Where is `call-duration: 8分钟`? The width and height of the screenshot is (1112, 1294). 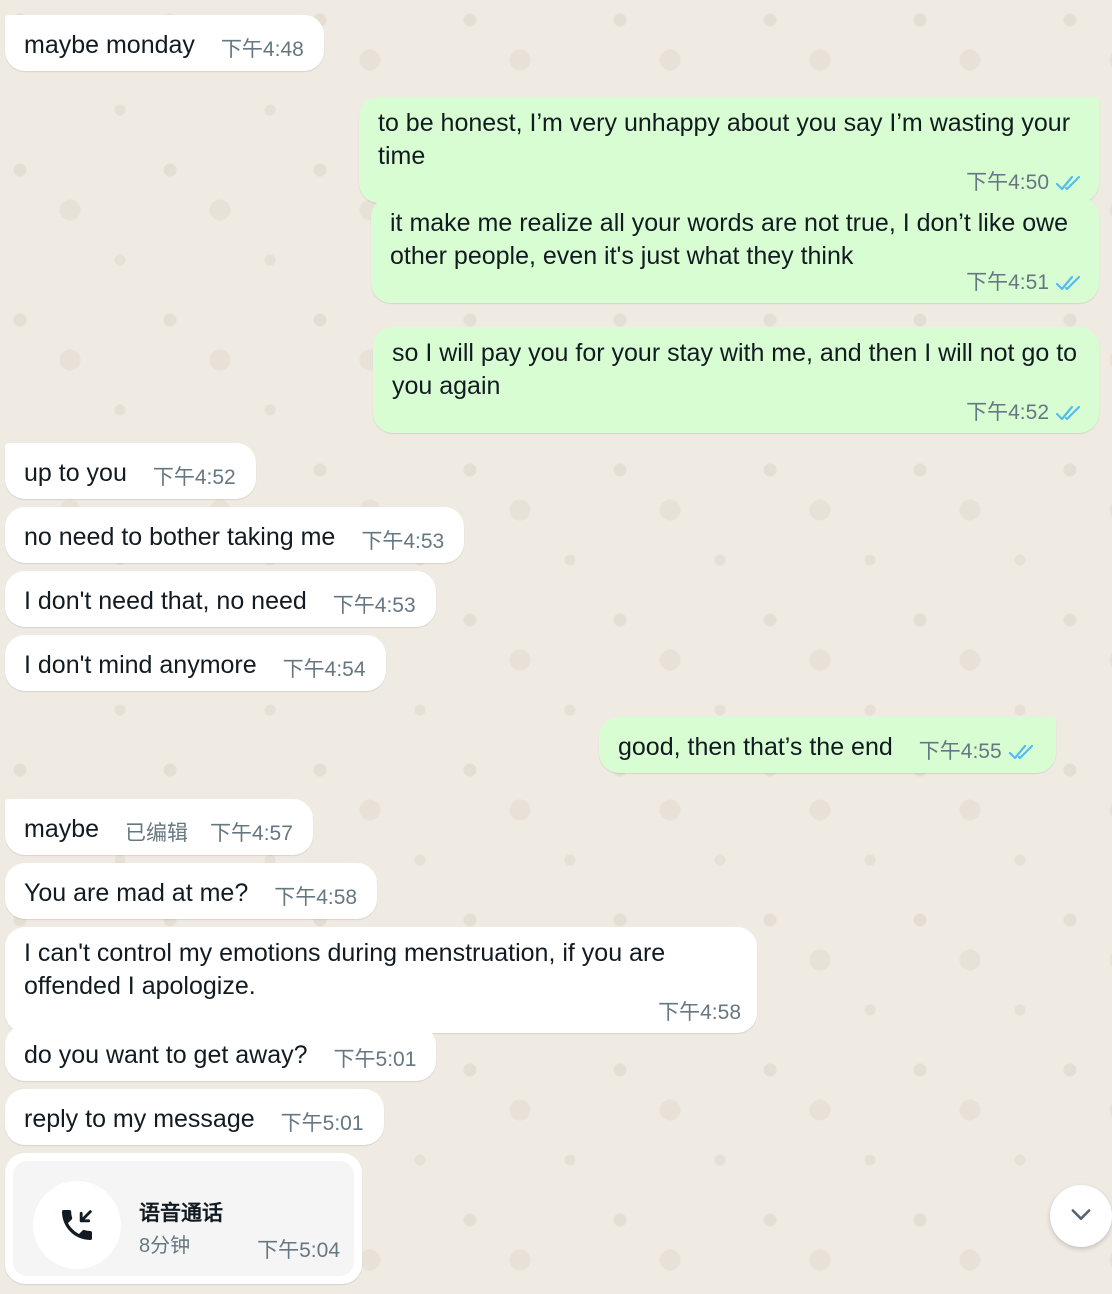 call-duration: 8分钟 is located at coordinates (165, 1246).